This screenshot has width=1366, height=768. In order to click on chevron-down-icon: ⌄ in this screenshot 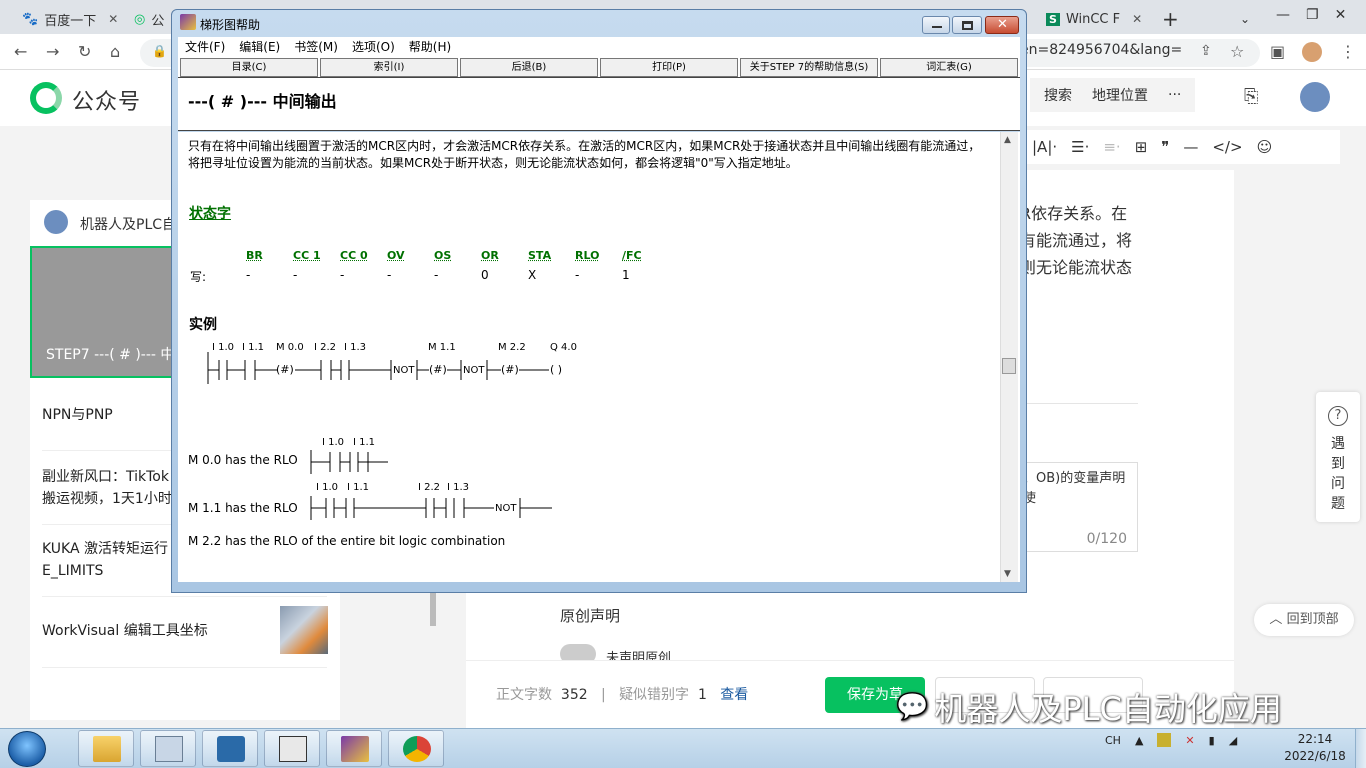, I will do `click(1245, 19)`.